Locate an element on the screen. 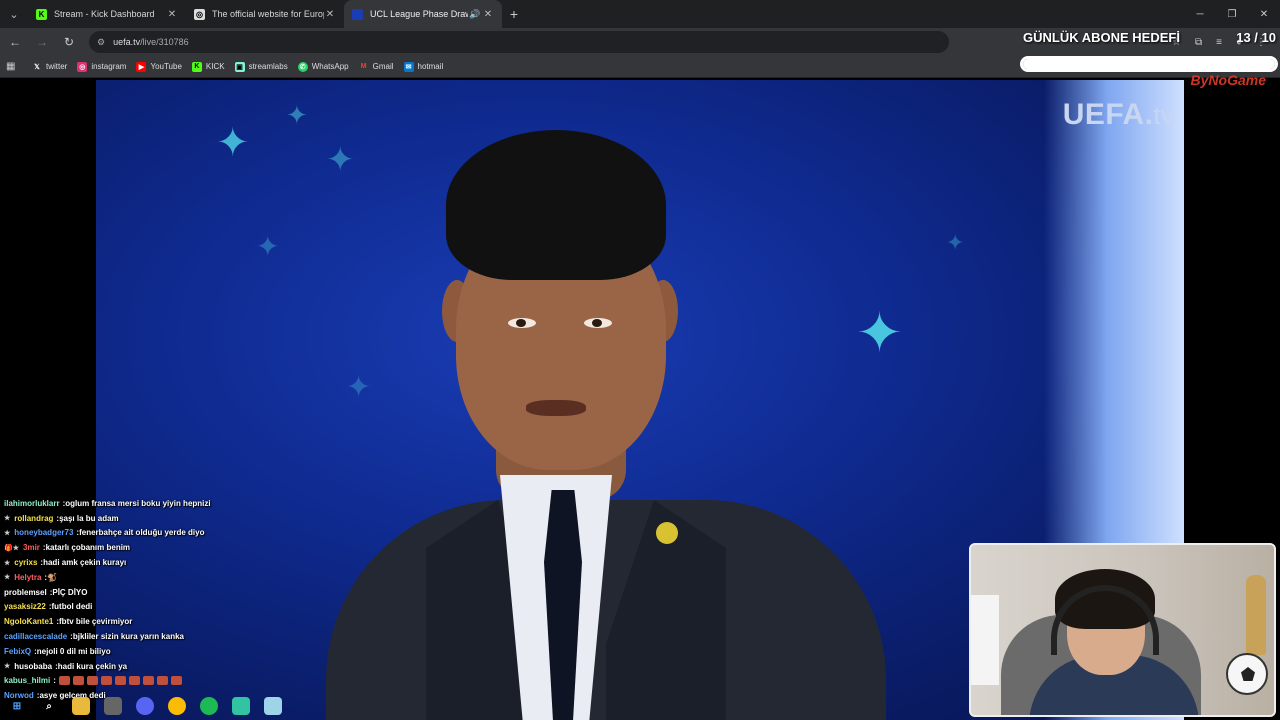  chat-username: yasaksiz22 is located at coordinates (25, 606).